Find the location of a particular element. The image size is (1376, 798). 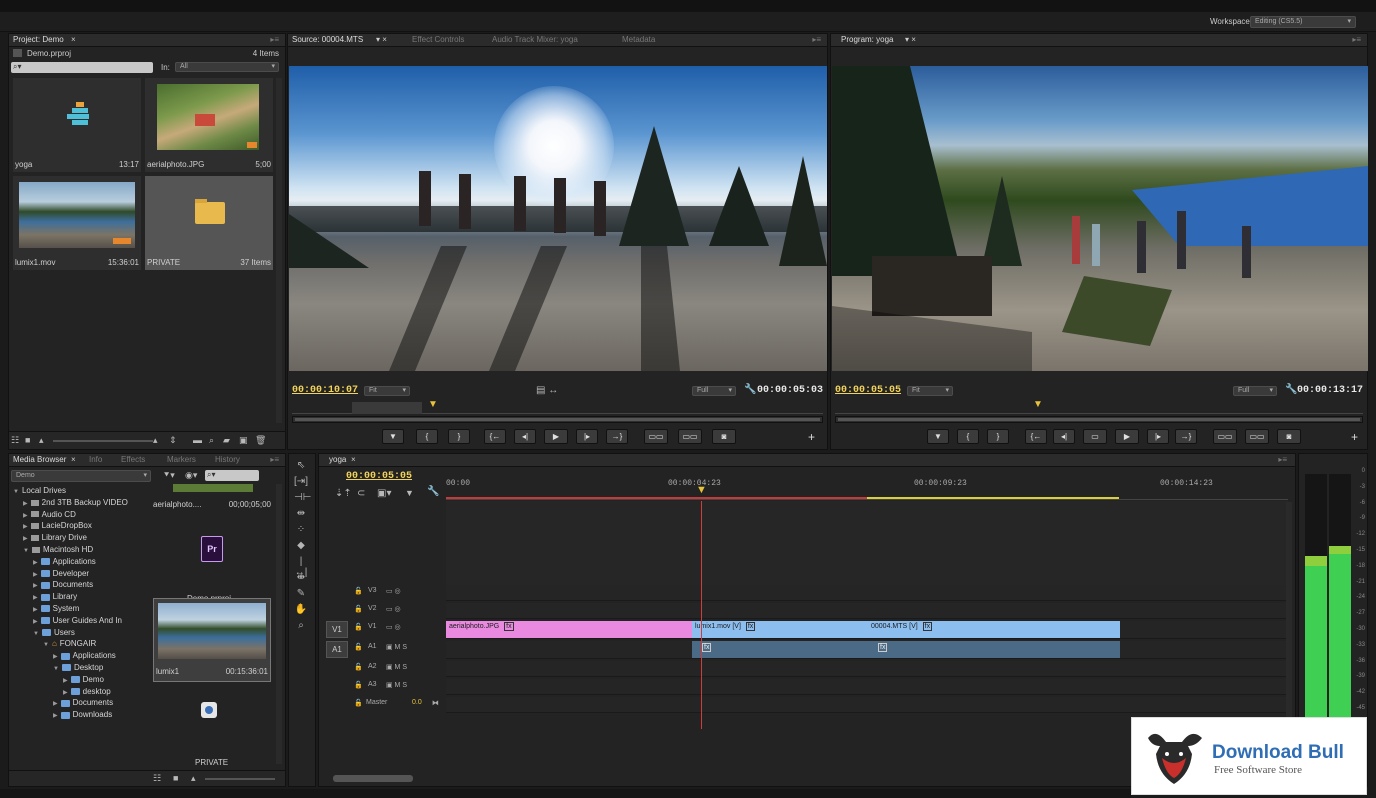

track-select-tool-icon: [⇥] is located at coordinates (301, 483).